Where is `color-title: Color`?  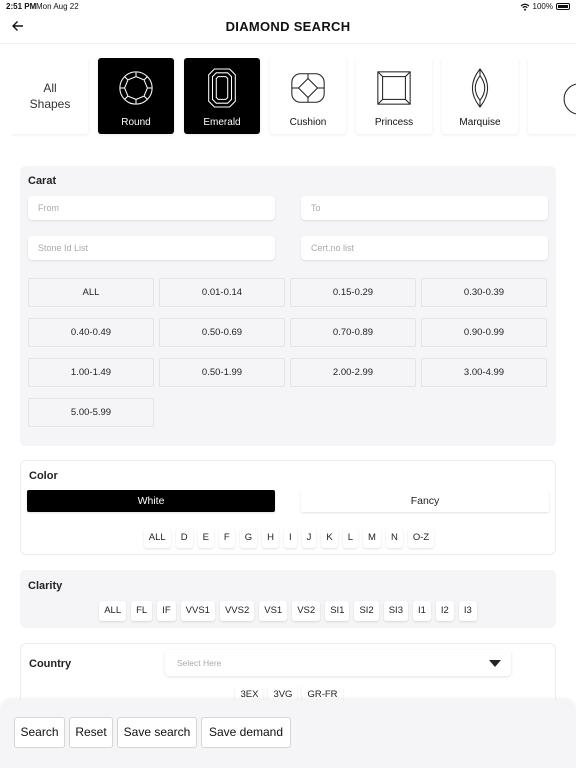 color-title: Color is located at coordinates (43, 476).